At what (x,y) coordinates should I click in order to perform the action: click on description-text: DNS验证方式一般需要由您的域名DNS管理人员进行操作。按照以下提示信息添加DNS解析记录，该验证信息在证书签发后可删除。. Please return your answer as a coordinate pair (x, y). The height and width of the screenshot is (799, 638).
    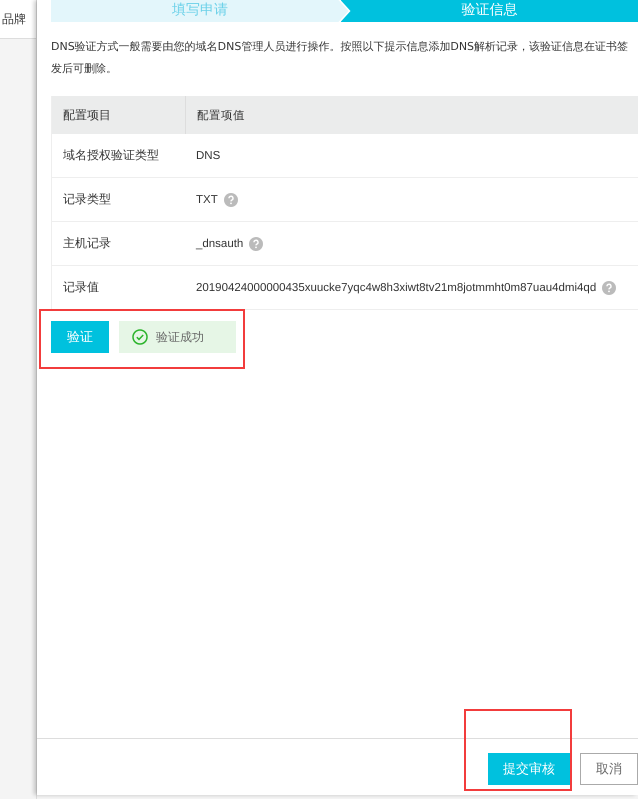
    Looking at the image, I should click on (340, 58).